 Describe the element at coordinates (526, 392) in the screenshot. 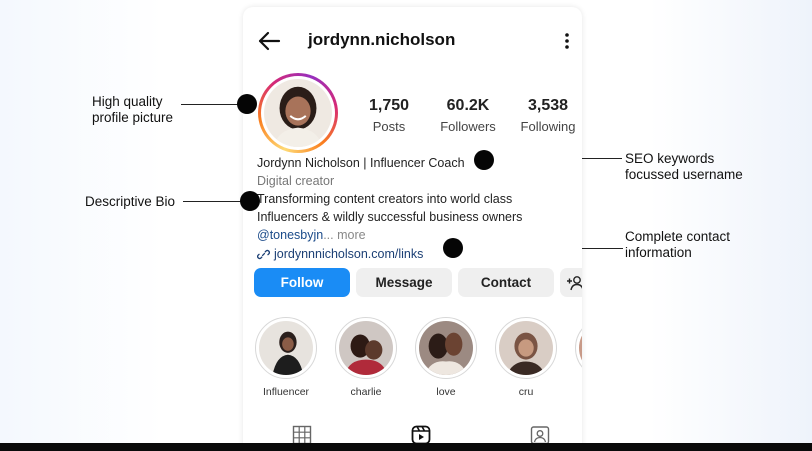

I see `highlight-label: cru` at that location.